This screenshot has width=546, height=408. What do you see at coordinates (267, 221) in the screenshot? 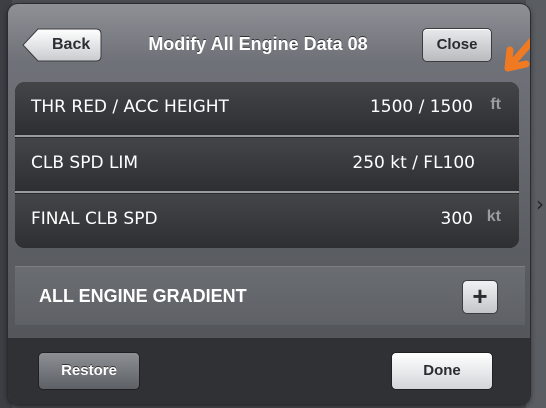
I see `row-final-clb-spd: FINAL CLB SPD 300 kt` at bounding box center [267, 221].